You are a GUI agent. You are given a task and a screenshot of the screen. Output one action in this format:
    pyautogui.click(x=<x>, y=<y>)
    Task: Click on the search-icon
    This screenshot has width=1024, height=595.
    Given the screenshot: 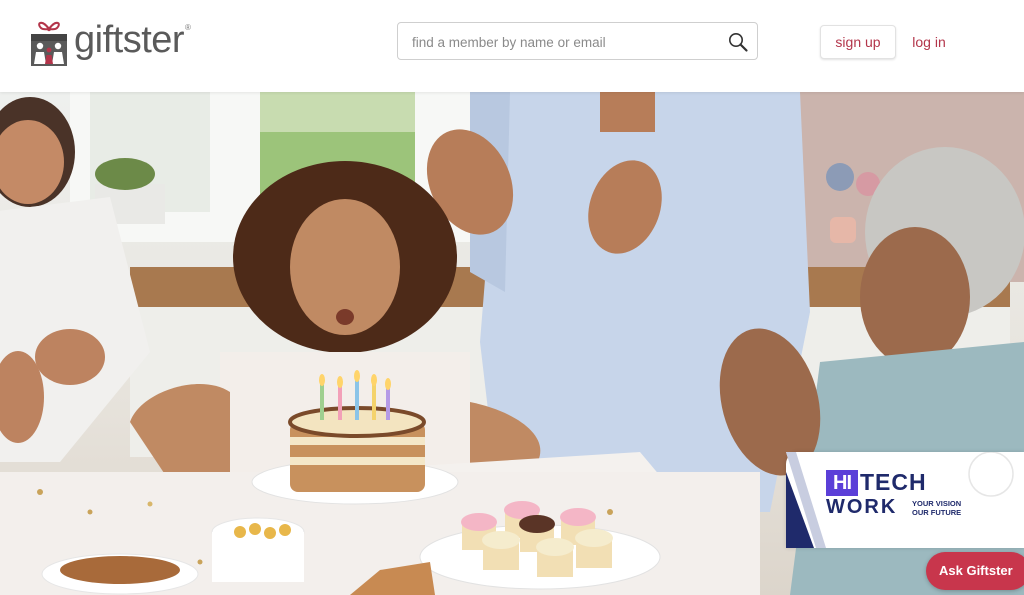 What is the action you would take?
    pyautogui.click(x=738, y=42)
    